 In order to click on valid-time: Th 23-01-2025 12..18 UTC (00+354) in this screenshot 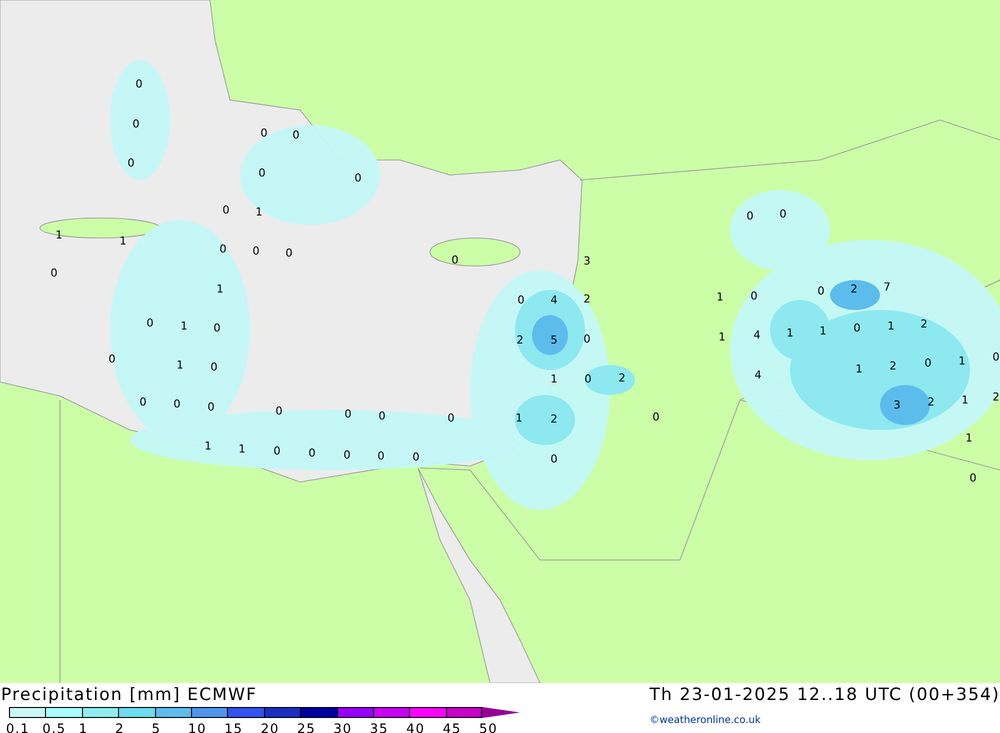, I will do `click(824, 695)`.